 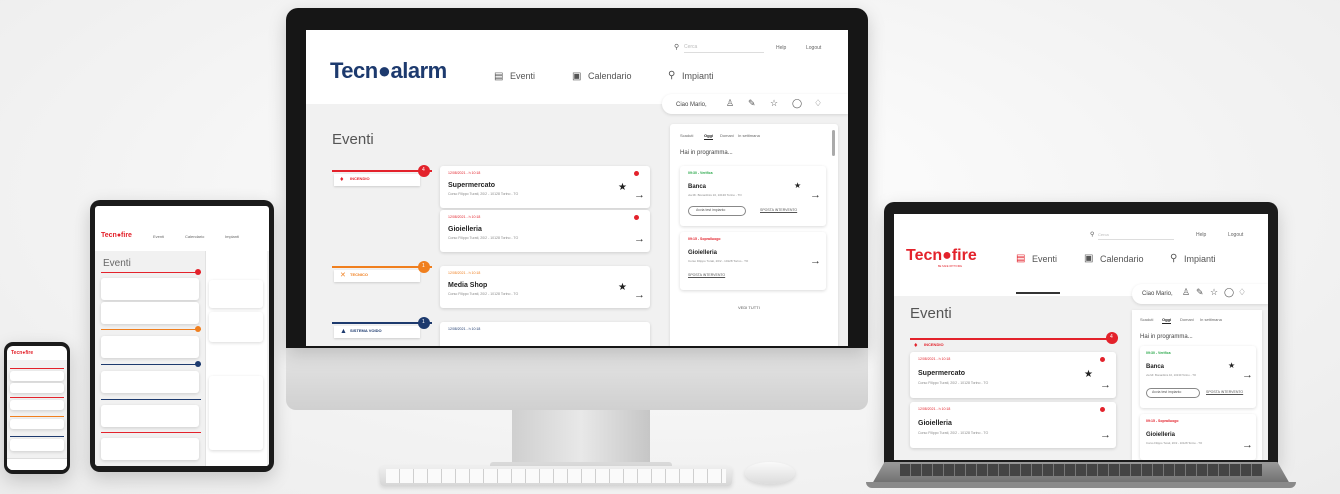 I want to click on tablet-side-card, so click(x=236, y=413).